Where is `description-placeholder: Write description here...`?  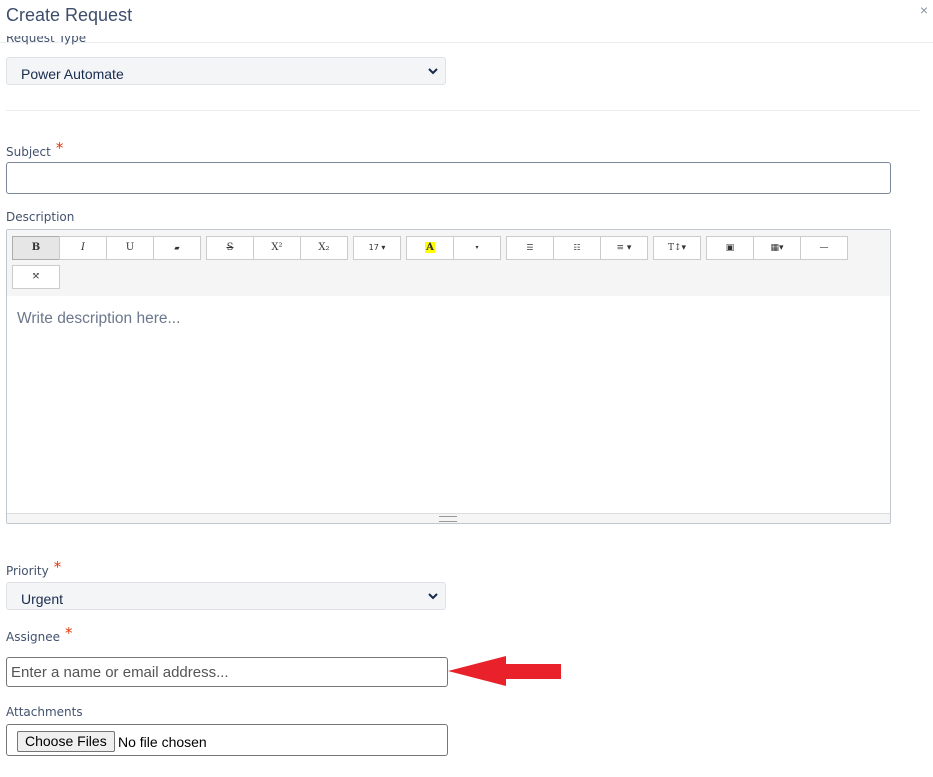
description-placeholder: Write description here... is located at coordinates (99, 318).